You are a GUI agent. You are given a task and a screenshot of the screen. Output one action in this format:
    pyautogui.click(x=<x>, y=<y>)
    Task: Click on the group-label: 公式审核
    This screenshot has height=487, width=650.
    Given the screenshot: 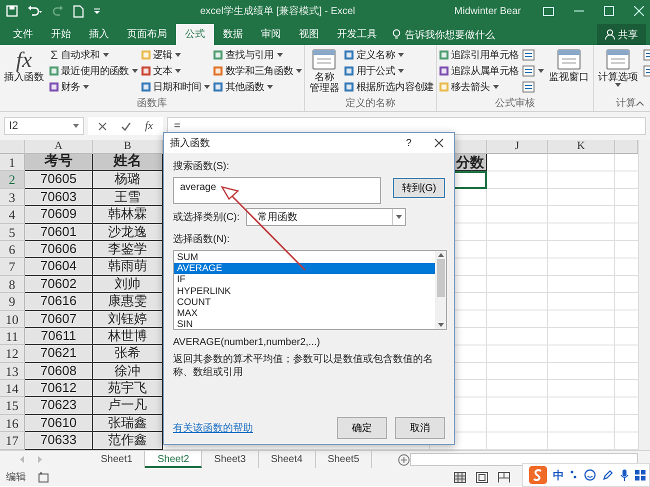 What is the action you would take?
    pyautogui.click(x=514, y=104)
    